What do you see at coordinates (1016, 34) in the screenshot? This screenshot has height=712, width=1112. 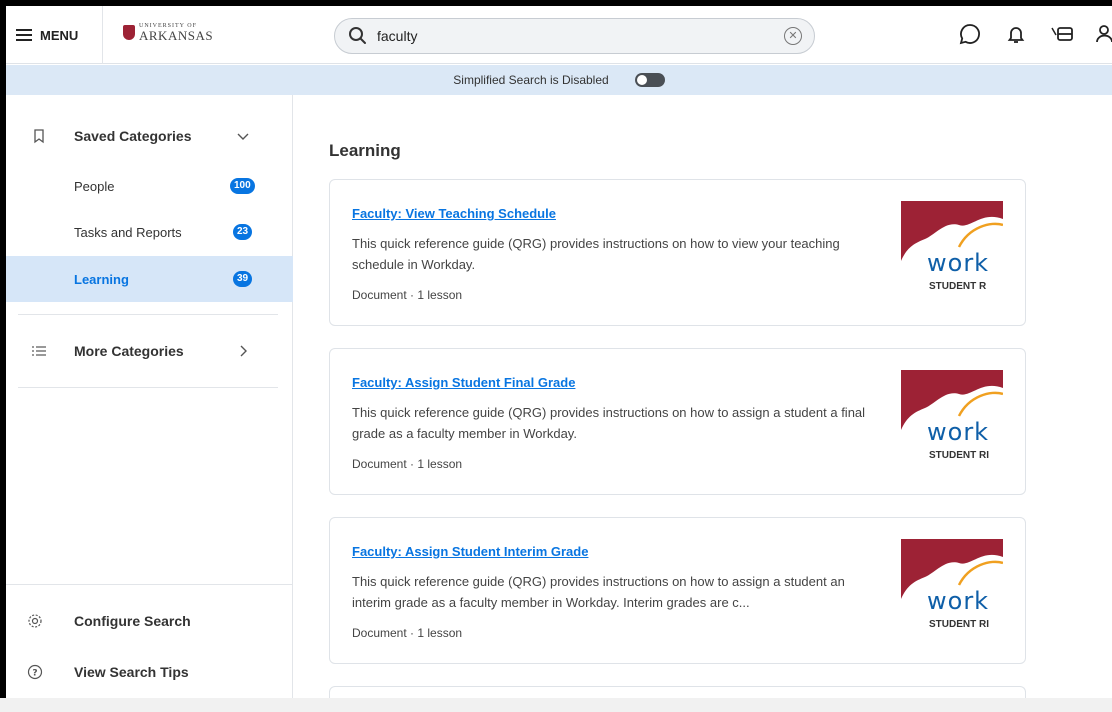 I see `bell-icon` at bounding box center [1016, 34].